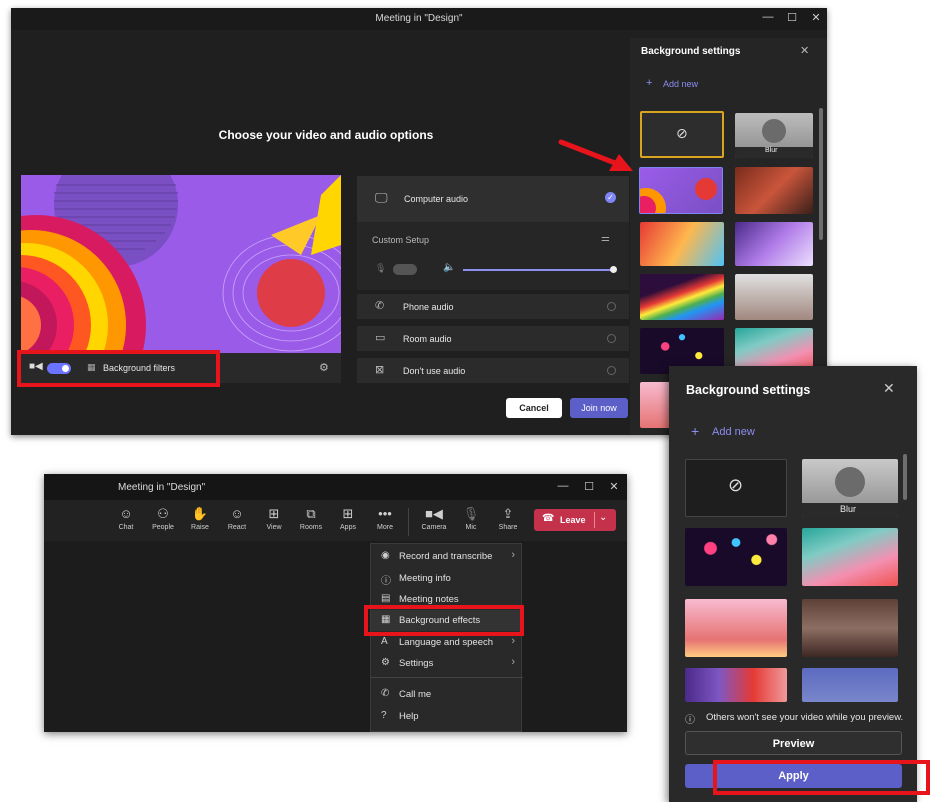 Image resolution: width=931 pixels, height=802 pixels. Describe the element at coordinates (126, 513) in the screenshot. I see `chat-icon: ☺` at that location.